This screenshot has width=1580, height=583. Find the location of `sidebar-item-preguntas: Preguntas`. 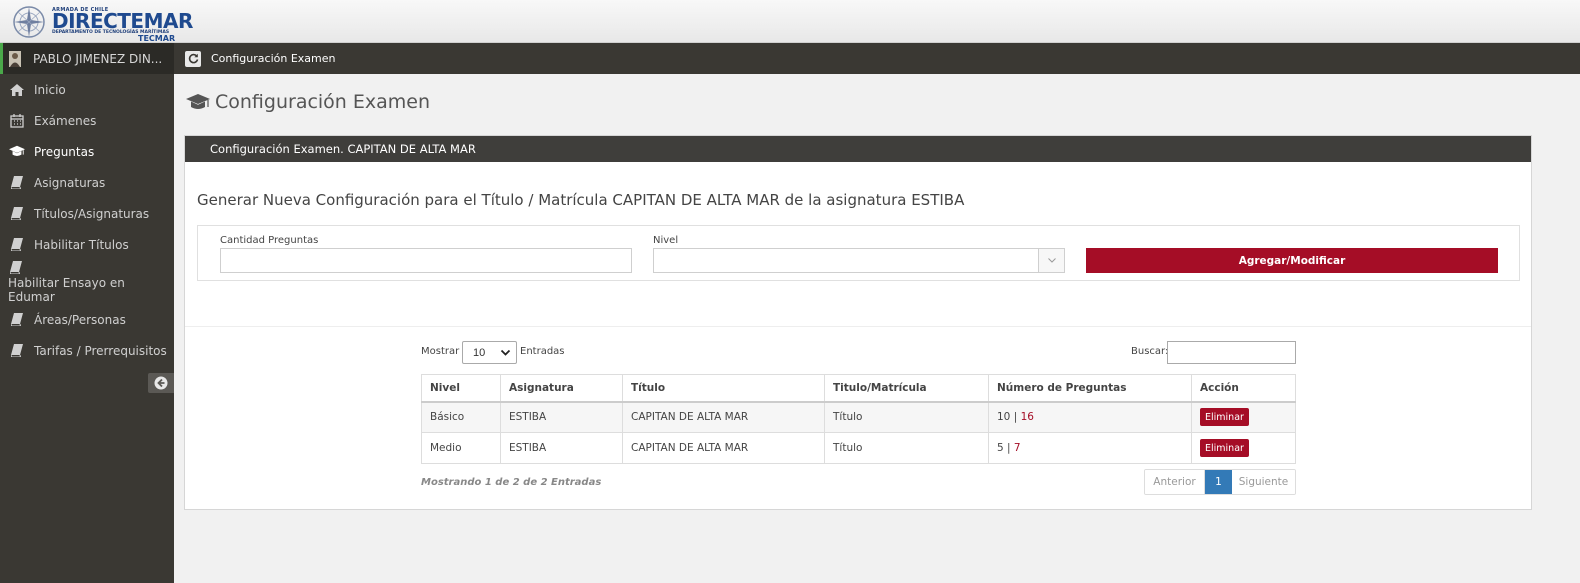

sidebar-item-preguntas: Preguntas is located at coordinates (87, 151).